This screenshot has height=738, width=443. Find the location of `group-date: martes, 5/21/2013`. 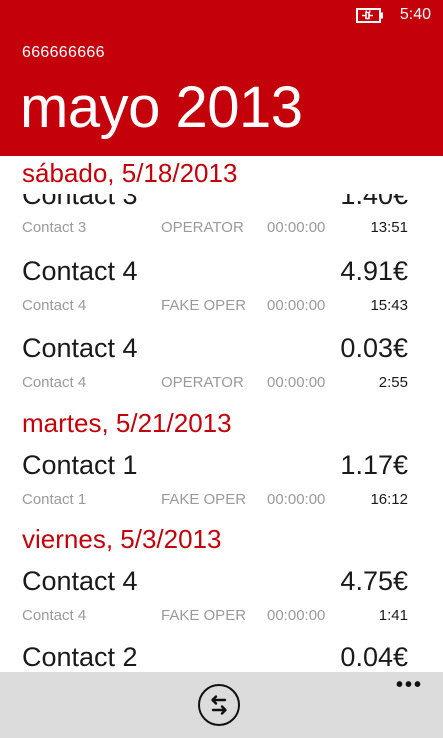

group-date: martes, 5/21/2013 is located at coordinates (127, 423).